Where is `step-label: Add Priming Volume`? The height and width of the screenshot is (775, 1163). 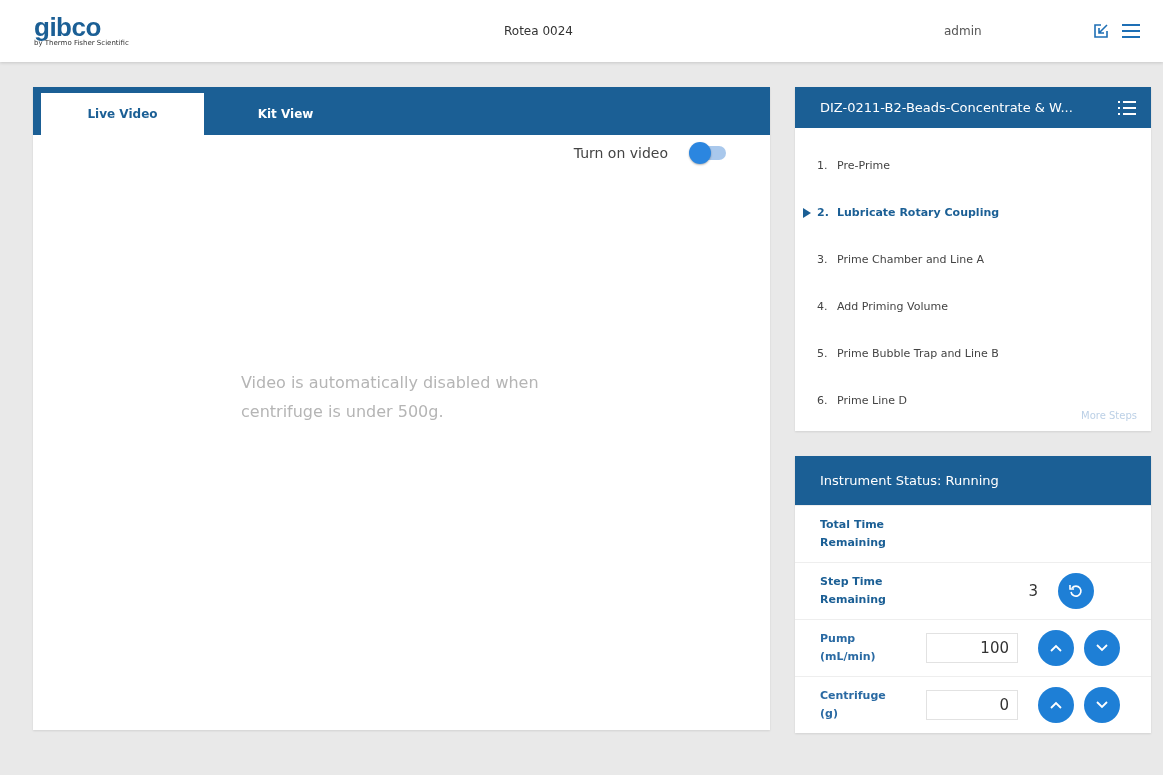 step-label: Add Priming Volume is located at coordinates (892, 306).